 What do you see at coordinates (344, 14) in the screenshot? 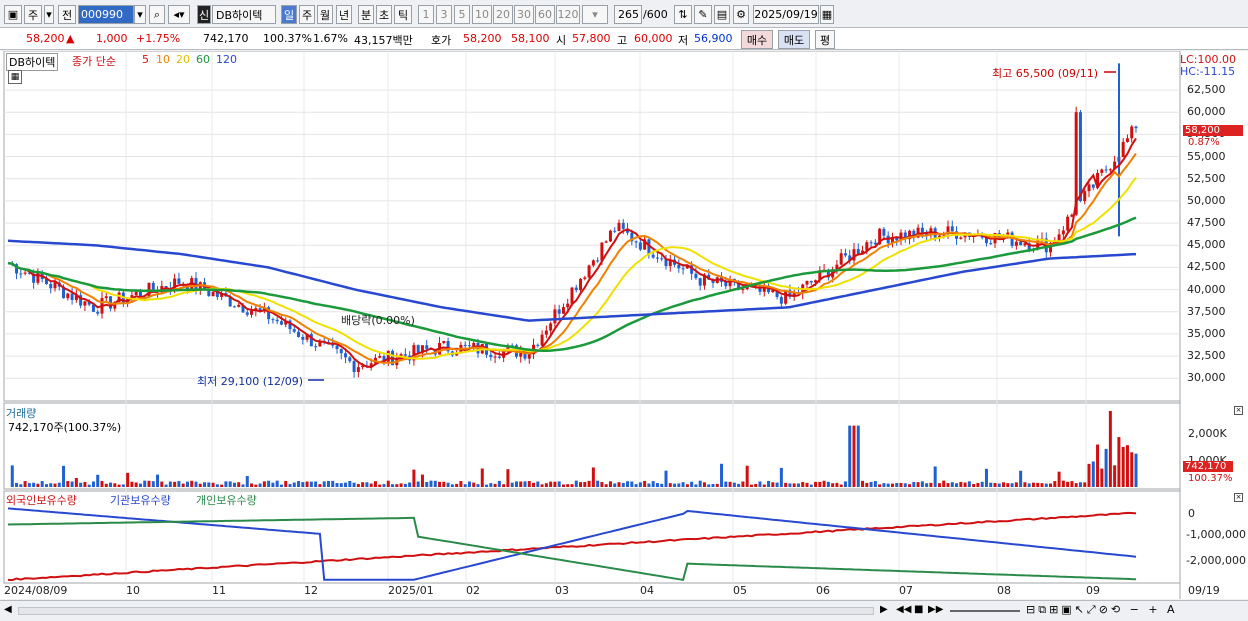
I see `period-year-button: 년` at bounding box center [344, 14].